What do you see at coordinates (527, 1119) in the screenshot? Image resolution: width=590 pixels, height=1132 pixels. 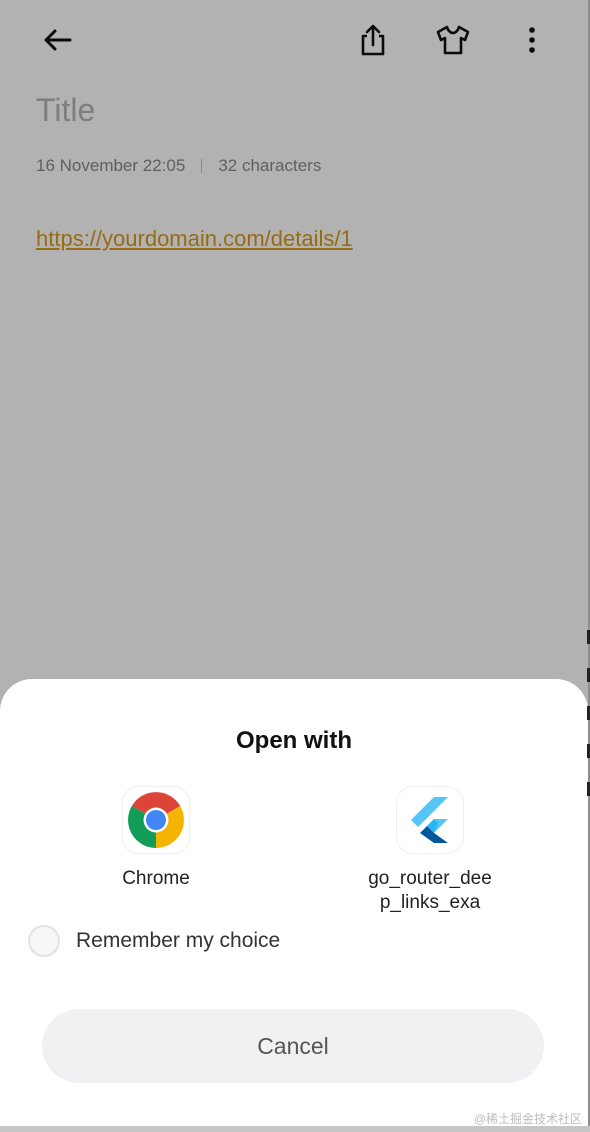 I see `watermark: @稀土掘金技术社区` at bounding box center [527, 1119].